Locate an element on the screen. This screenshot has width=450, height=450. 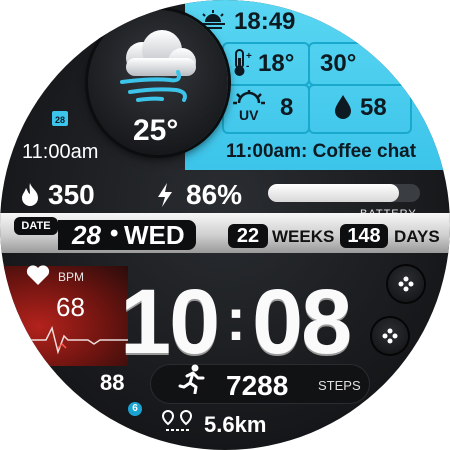
event-text: 11:00am: Coffee chat is located at coordinates (321, 151).